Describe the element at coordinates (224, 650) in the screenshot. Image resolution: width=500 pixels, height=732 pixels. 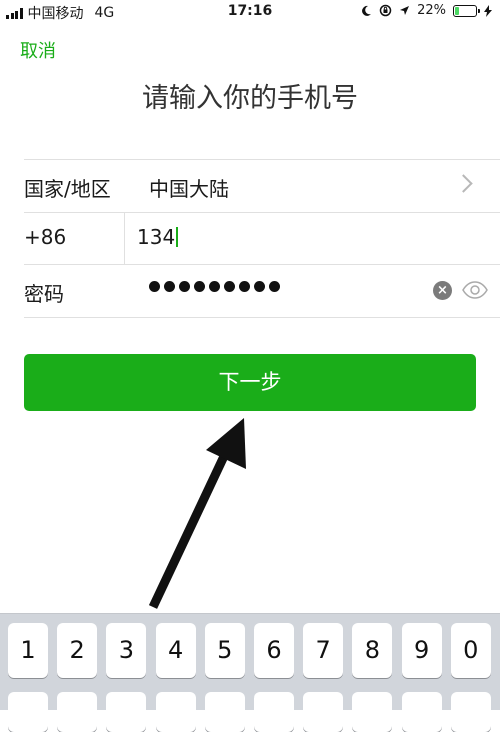
I see `key-5: 5` at that location.